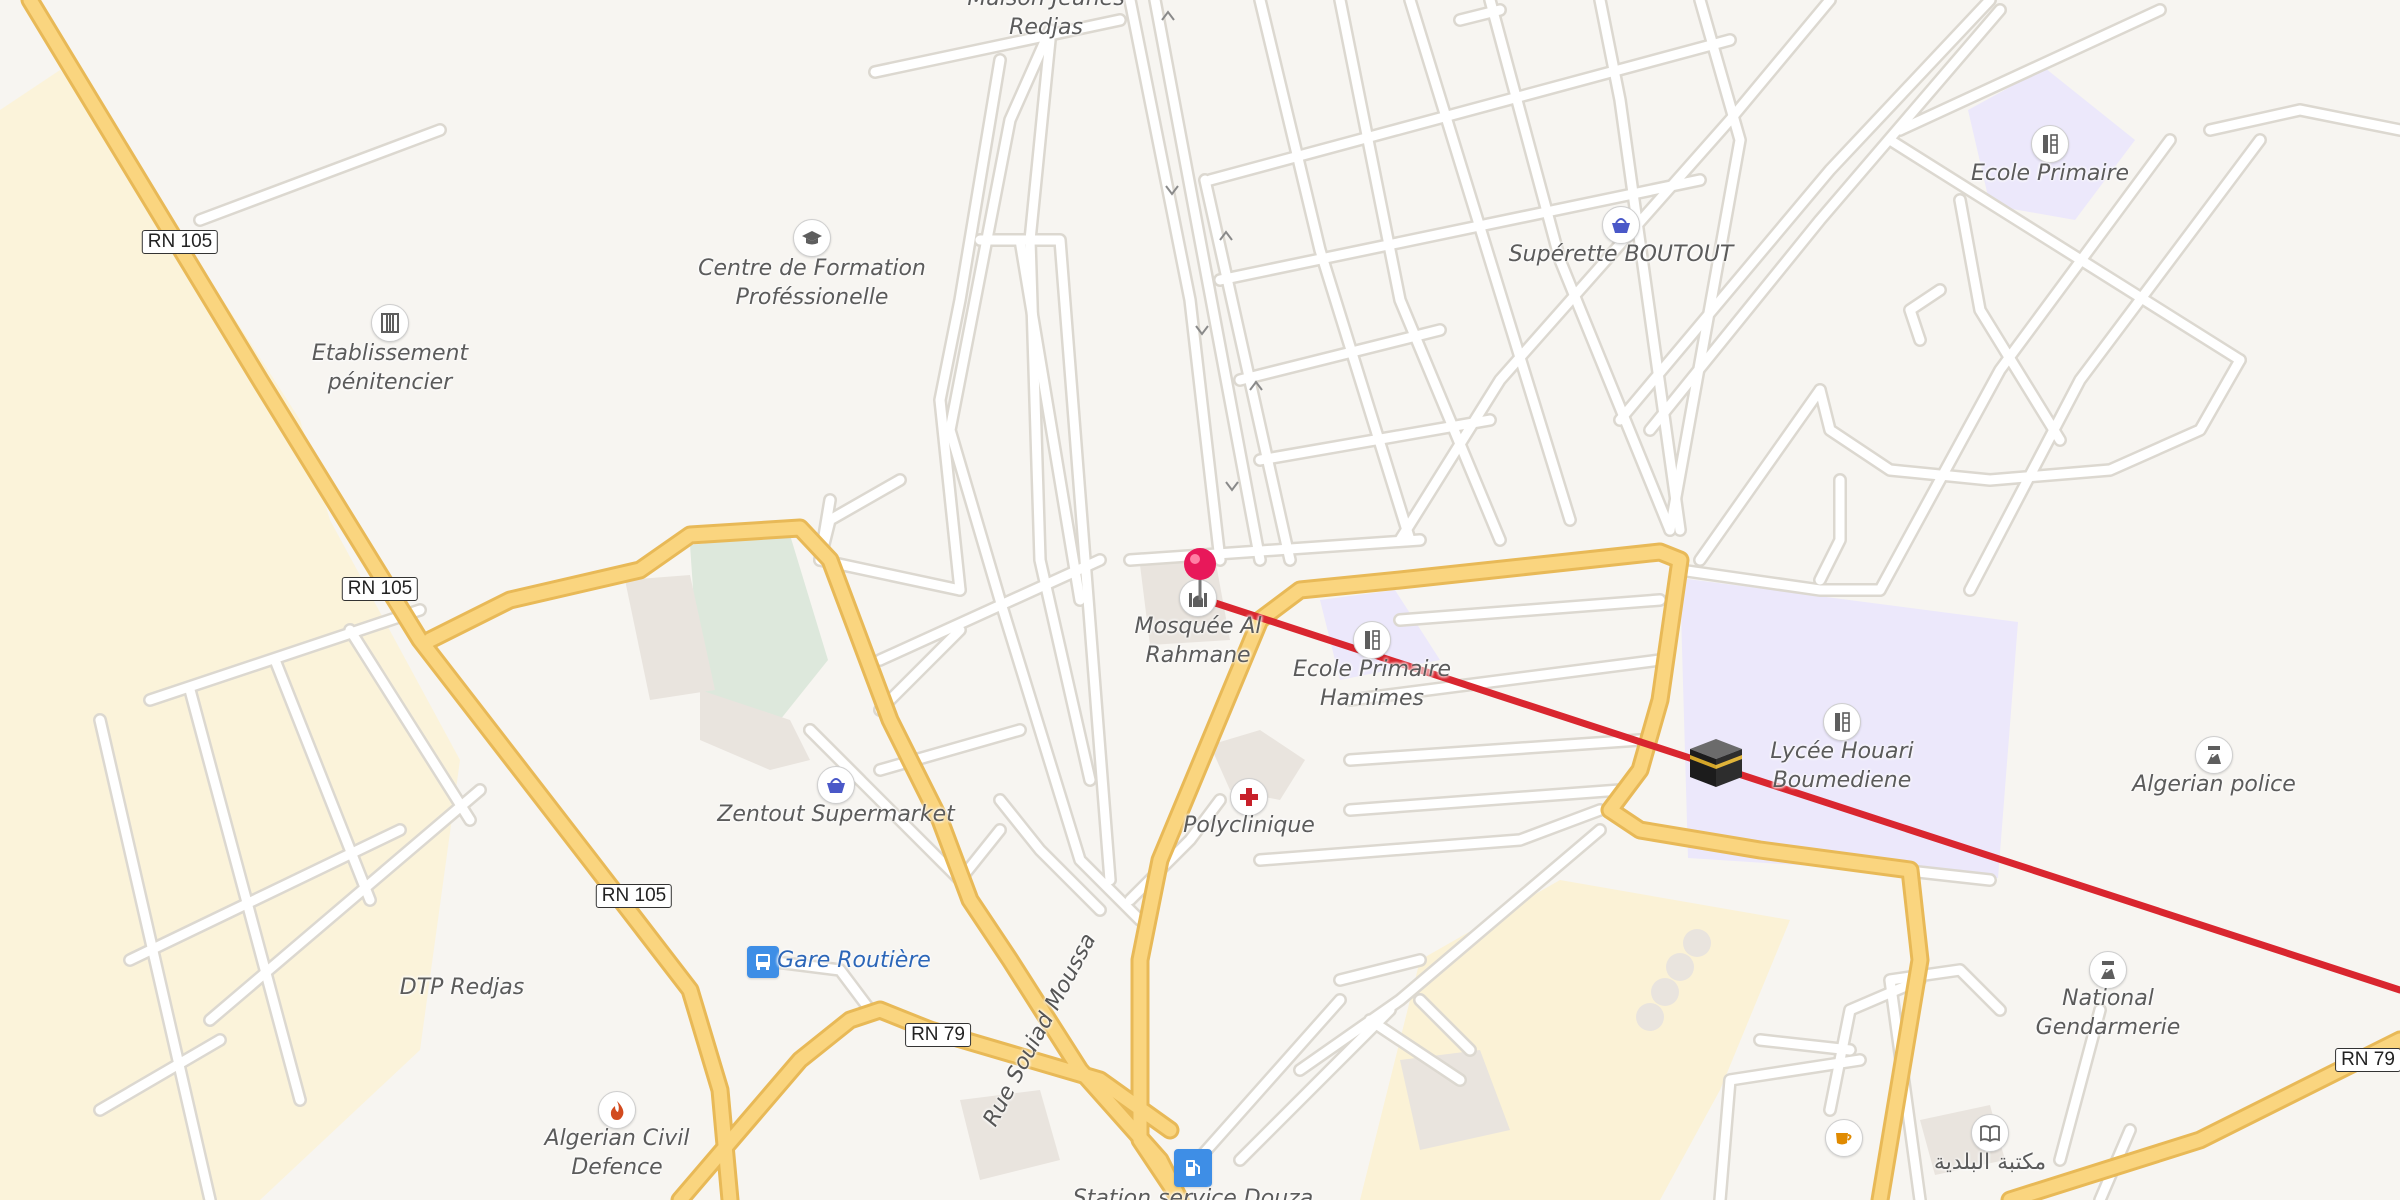 The image size is (2400, 1200). I want to click on fuel-icon, so click(1193, 1168).